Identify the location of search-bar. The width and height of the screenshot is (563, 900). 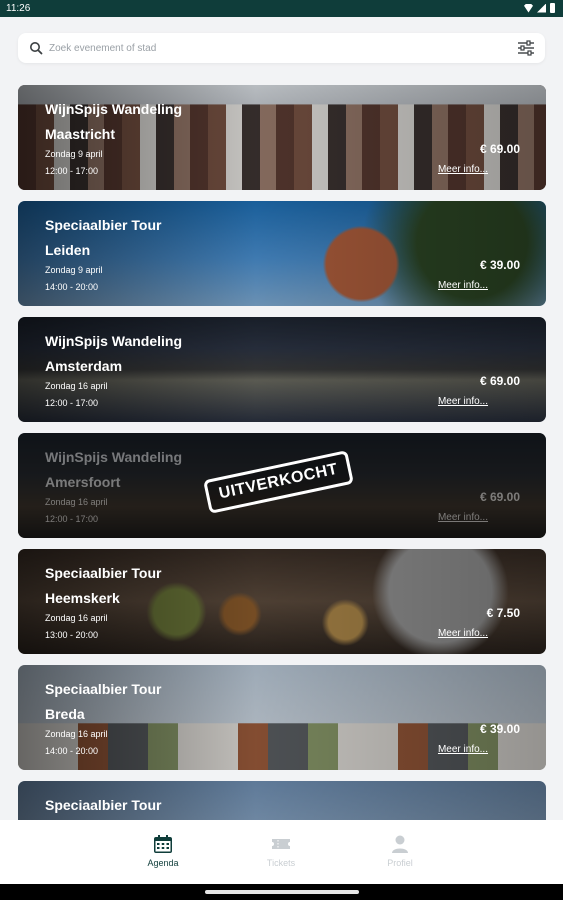
(281, 48).